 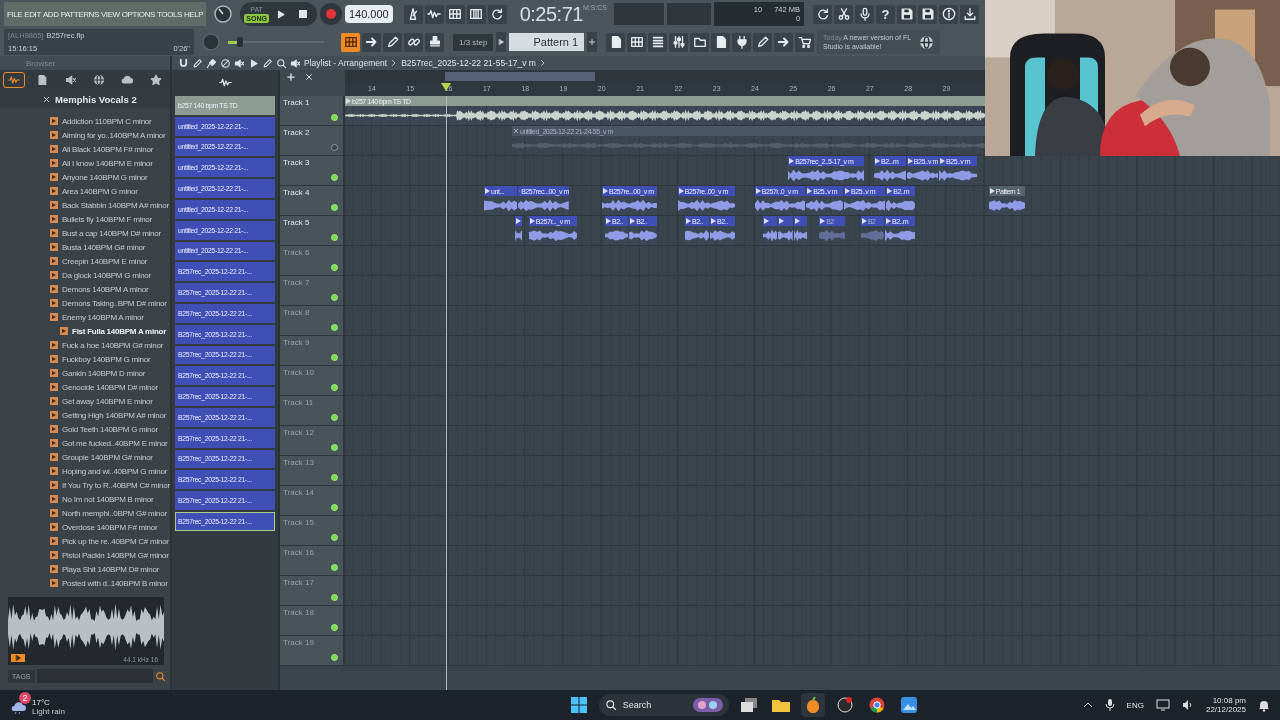 I want to click on track-name: Track 4, so click(x=296, y=192).